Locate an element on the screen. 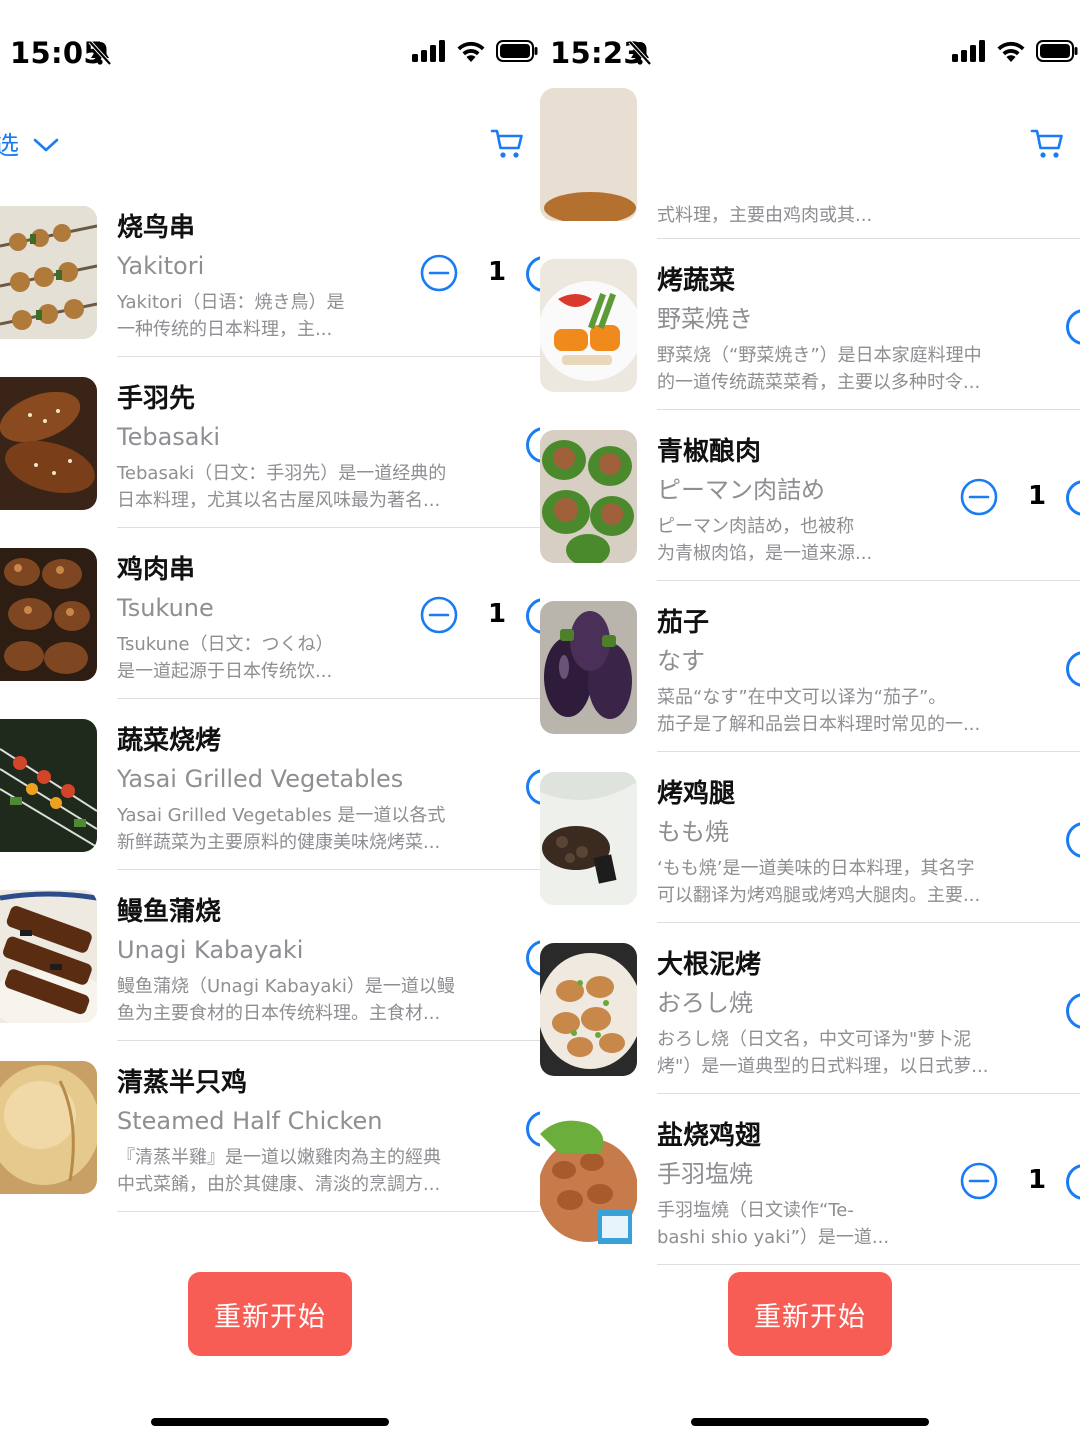 This screenshot has width=1080, height=1440. cart-button is located at coordinates (507, 146).